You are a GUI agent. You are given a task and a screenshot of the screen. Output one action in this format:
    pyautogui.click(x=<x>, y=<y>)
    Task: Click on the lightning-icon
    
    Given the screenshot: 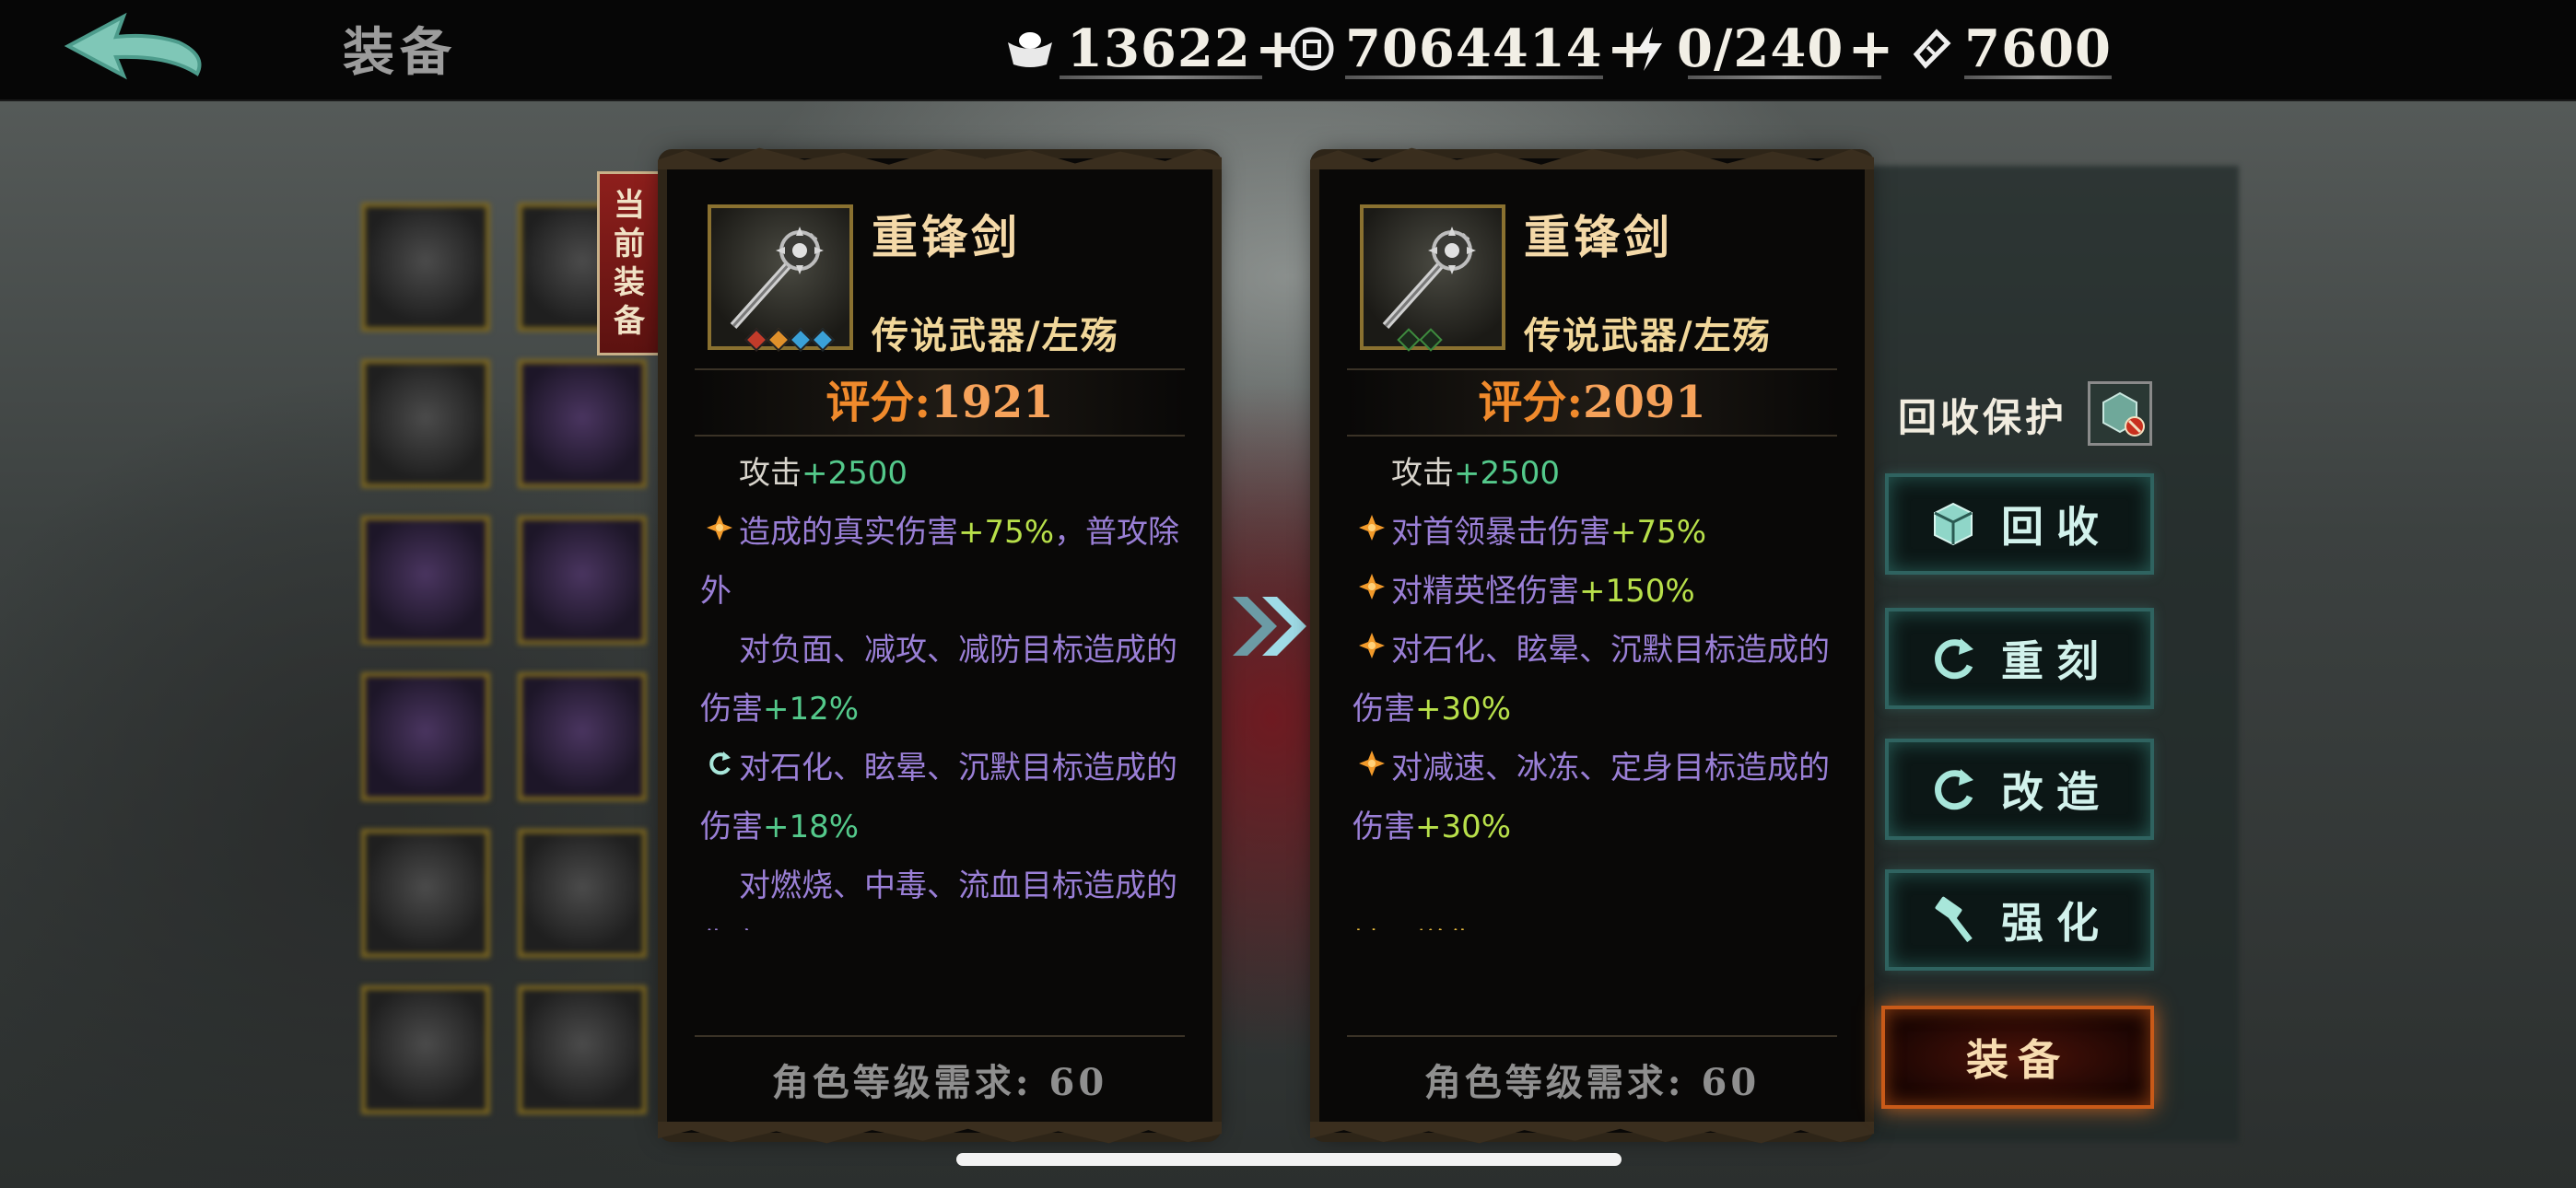 What is the action you would take?
    pyautogui.click(x=1649, y=48)
    